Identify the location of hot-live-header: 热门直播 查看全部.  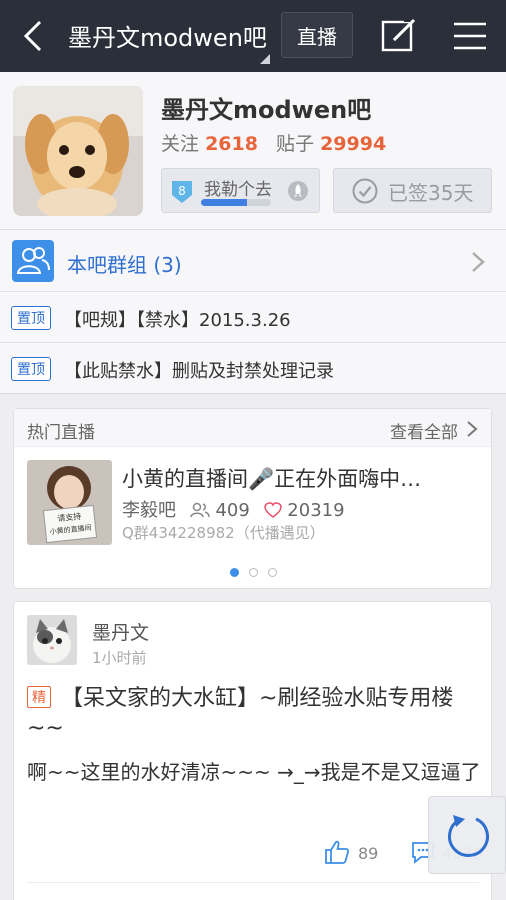
(252, 428).